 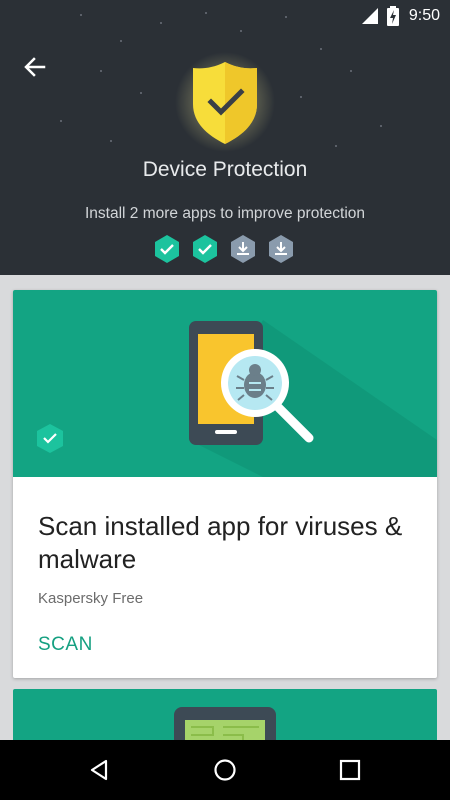 I want to click on navigation-bar, so click(x=225, y=770).